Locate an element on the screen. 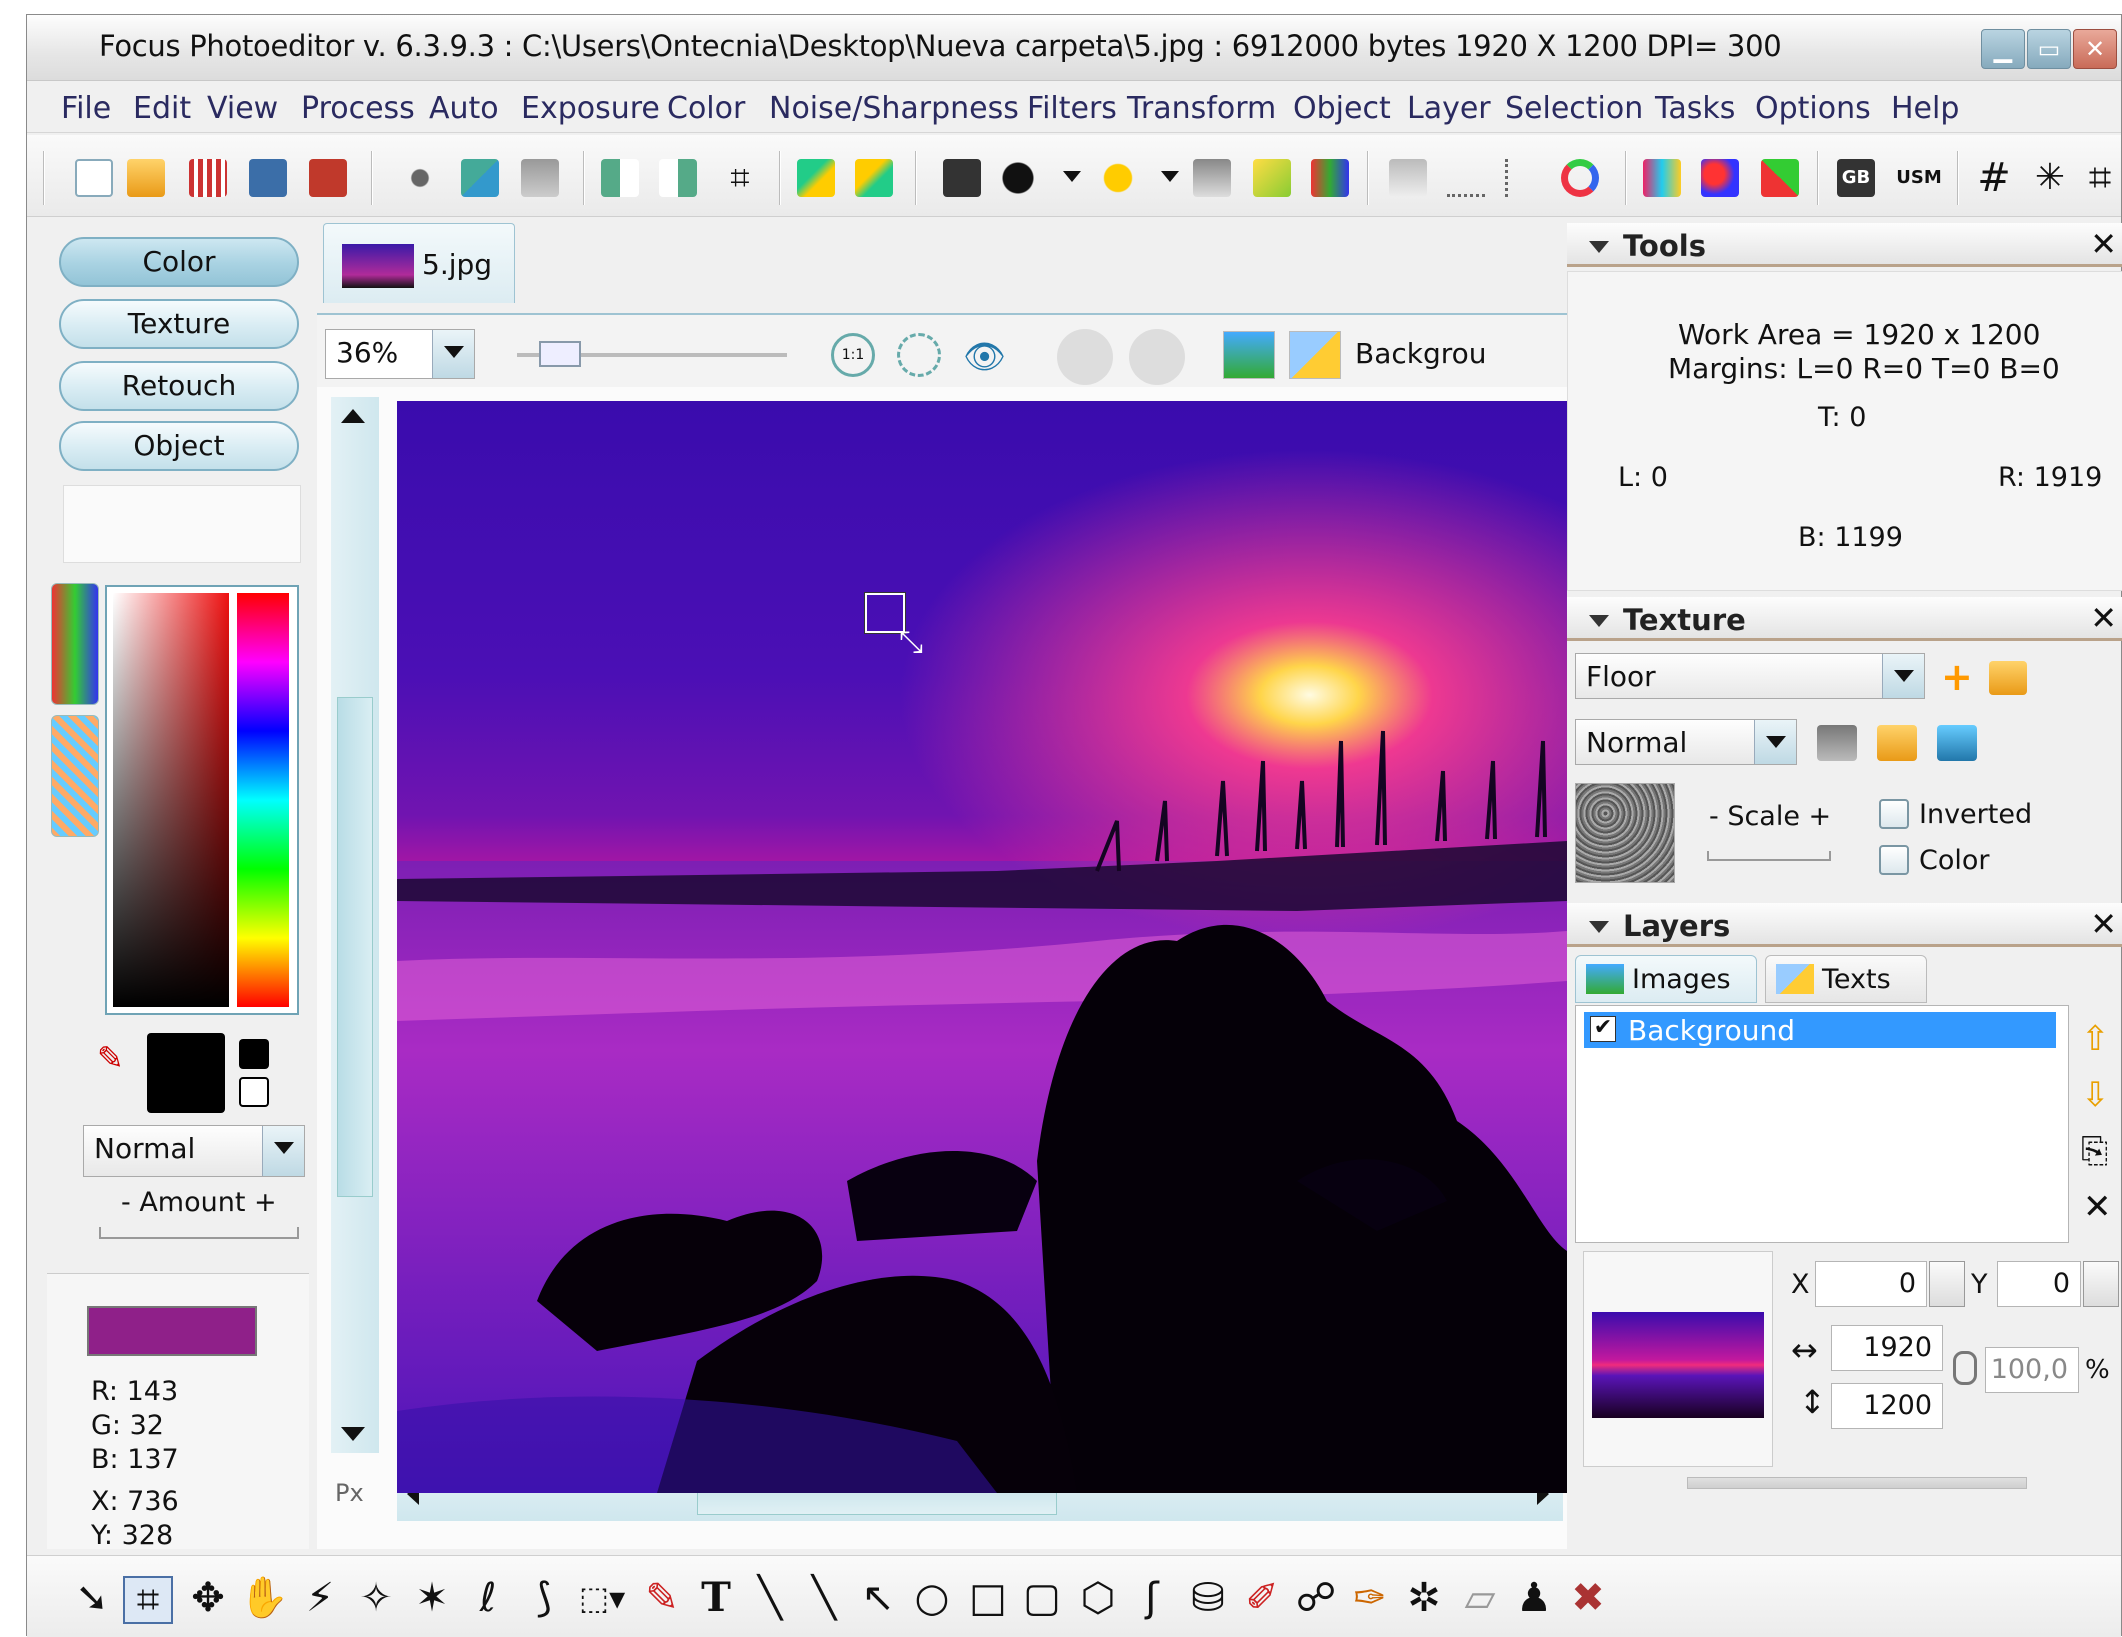 The width and height of the screenshot is (2122, 1637). move-icon: ✥ is located at coordinates (208, 1598).